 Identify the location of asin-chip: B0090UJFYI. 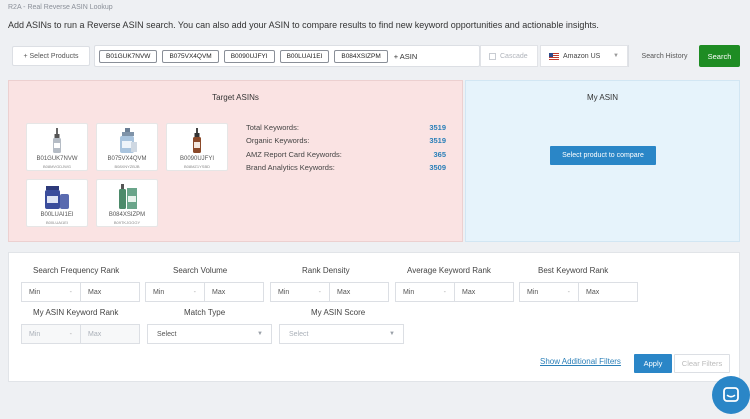
(249, 56).